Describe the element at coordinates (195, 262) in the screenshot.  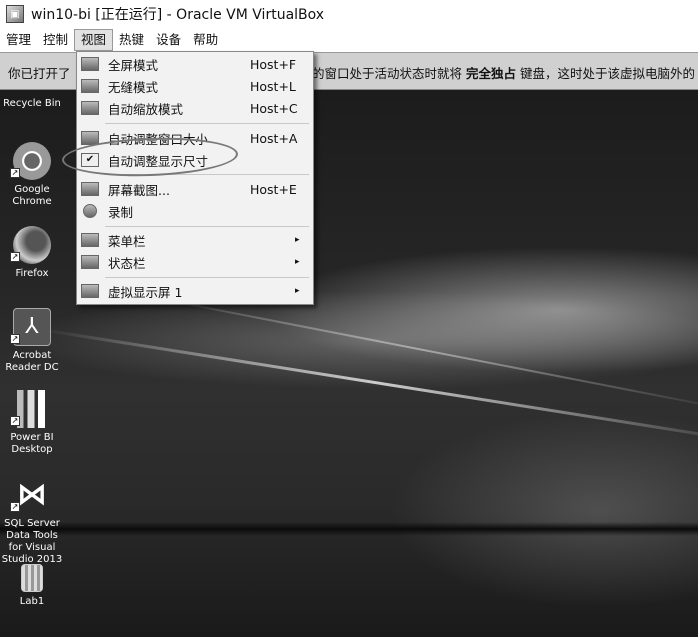
I see `menu-item-statusbar: 状态栏 ▸` at that location.